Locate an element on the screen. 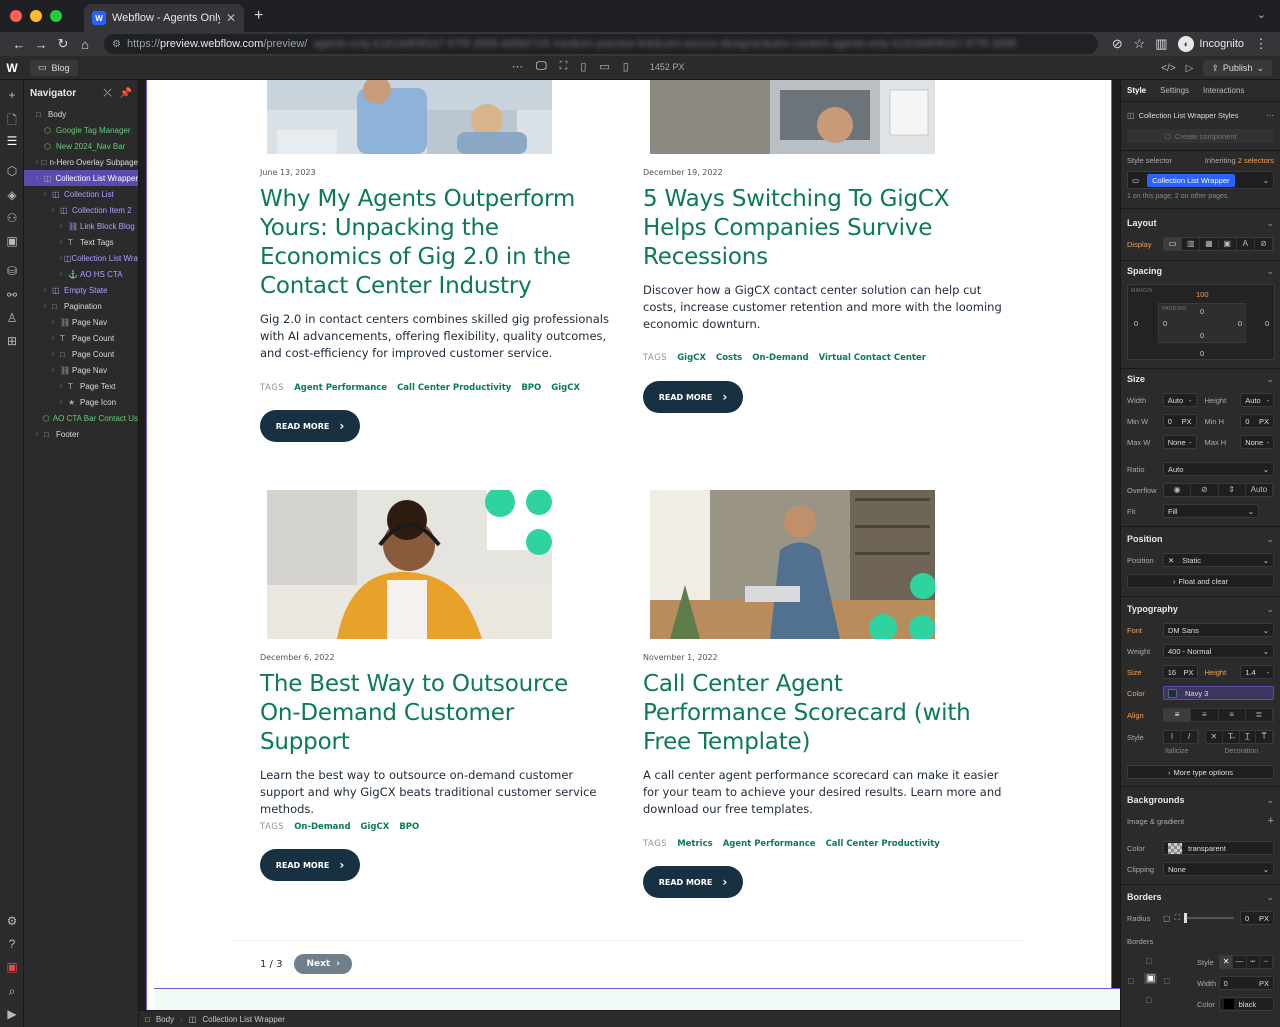  bookmark-star-icon: ☆ is located at coordinates (1139, 44).